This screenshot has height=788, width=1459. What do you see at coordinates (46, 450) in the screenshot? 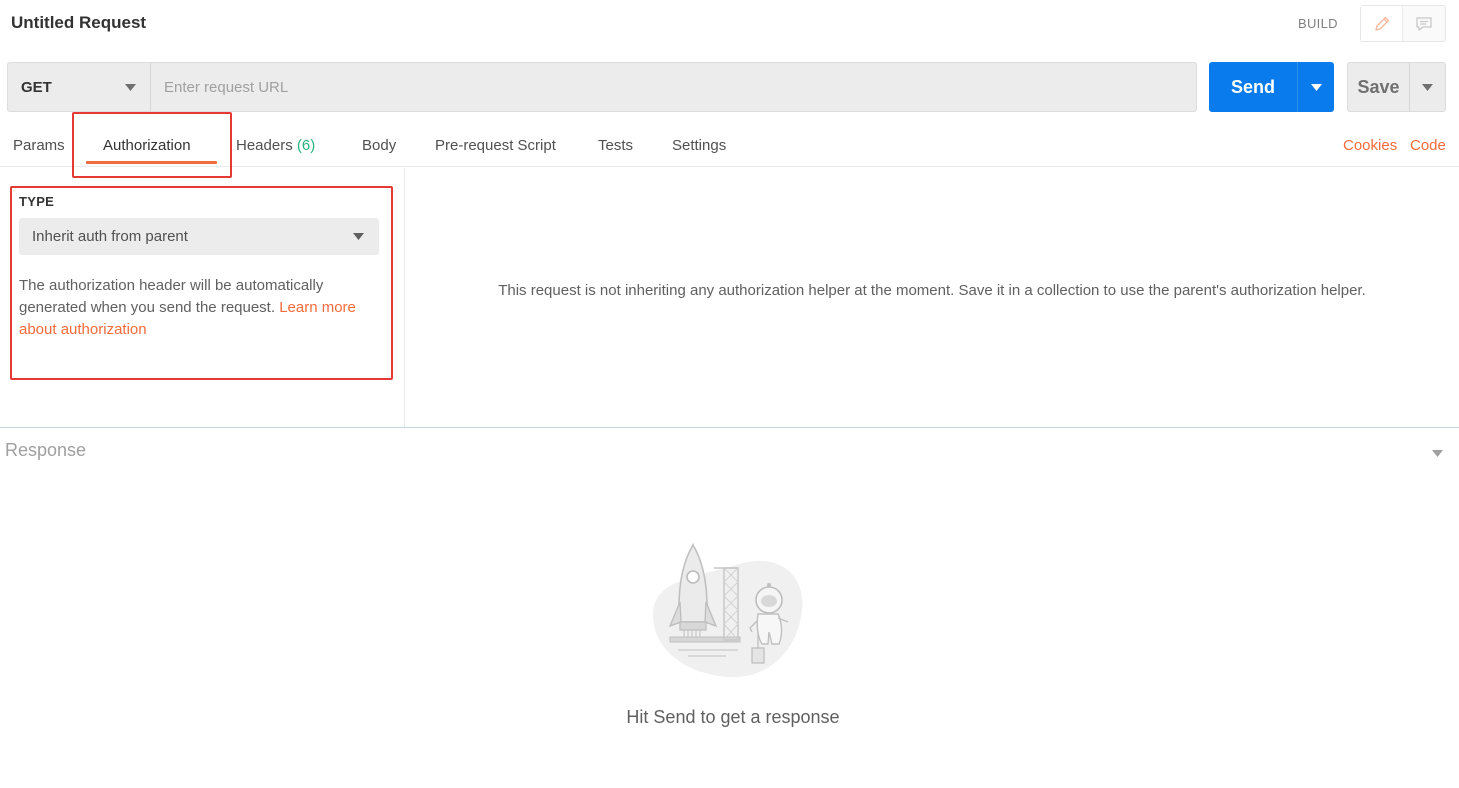
I see `response-label: Response` at bounding box center [46, 450].